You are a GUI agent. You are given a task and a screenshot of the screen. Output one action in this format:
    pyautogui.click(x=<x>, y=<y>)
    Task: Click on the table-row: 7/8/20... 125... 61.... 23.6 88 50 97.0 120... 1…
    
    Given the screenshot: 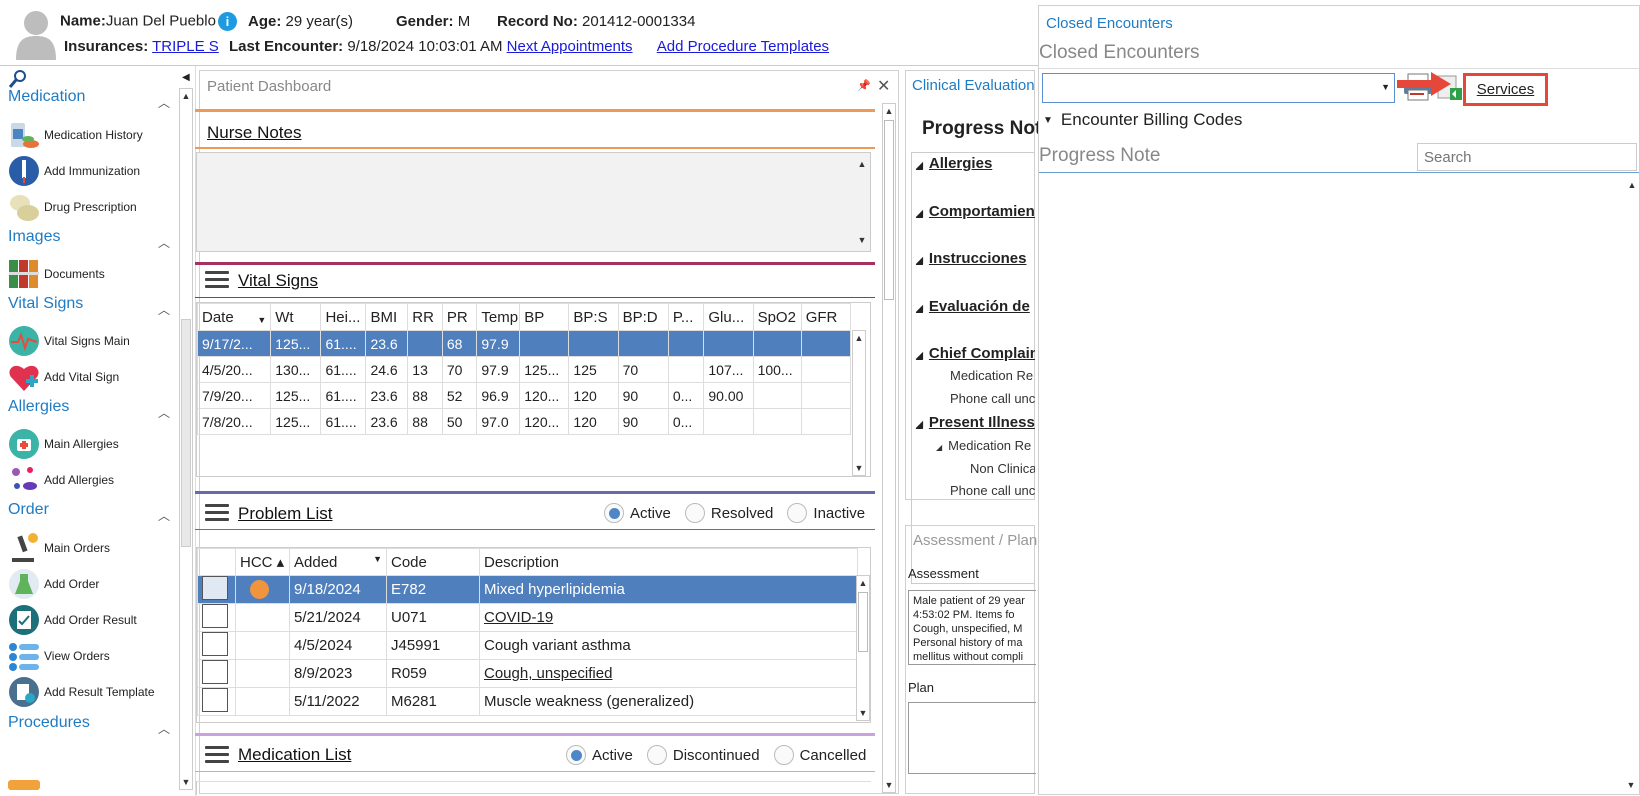 What is the action you would take?
    pyautogui.click(x=524, y=421)
    